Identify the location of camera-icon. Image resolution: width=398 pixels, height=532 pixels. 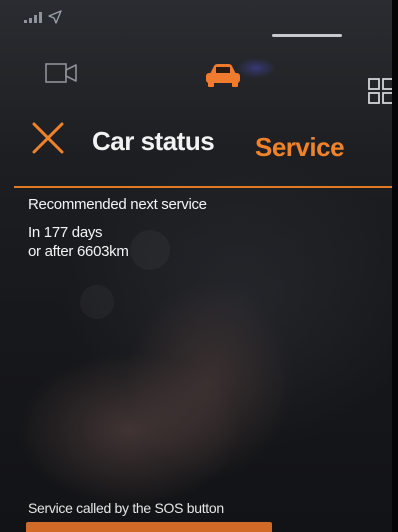
(62, 73).